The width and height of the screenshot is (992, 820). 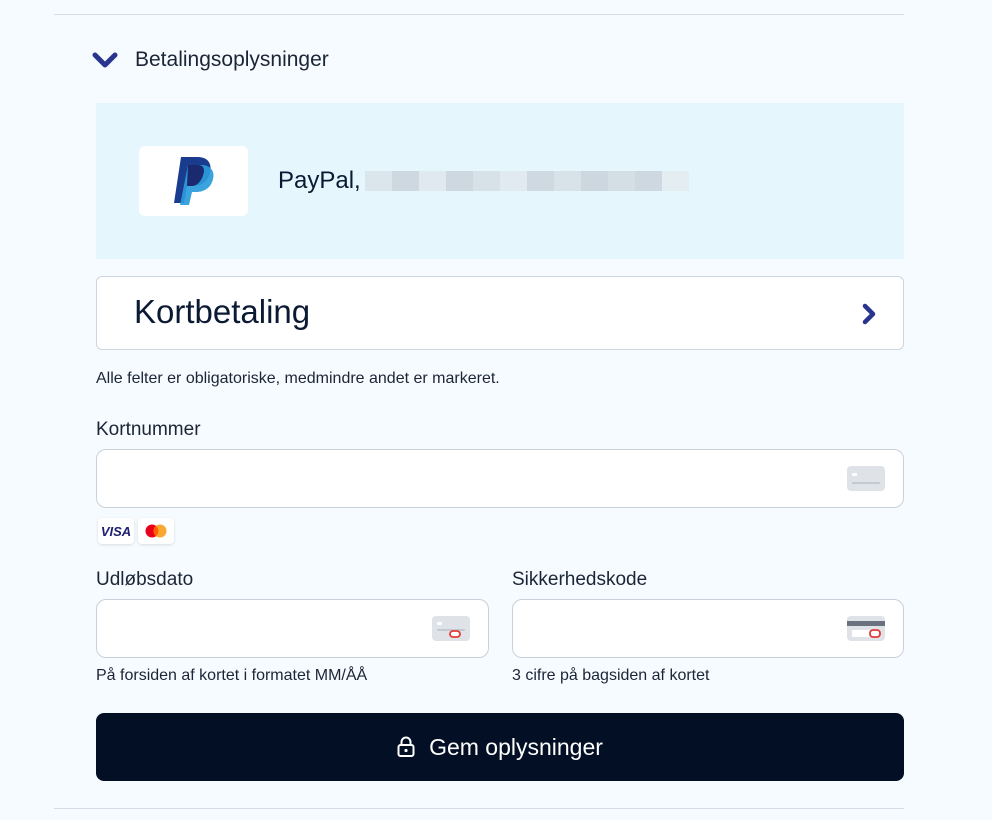 What do you see at coordinates (319, 180) in the screenshot?
I see `paypal-label-text: PayPal,` at bounding box center [319, 180].